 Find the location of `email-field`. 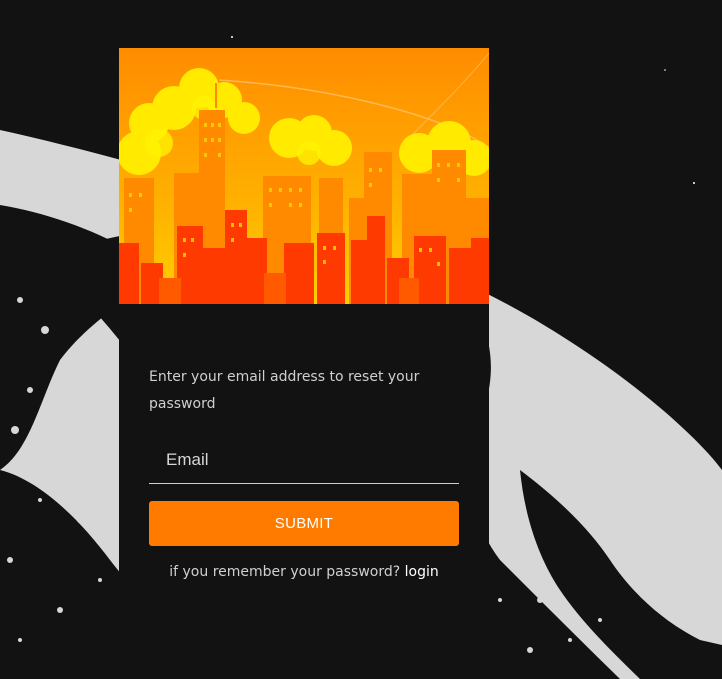

email-field is located at coordinates (304, 465).